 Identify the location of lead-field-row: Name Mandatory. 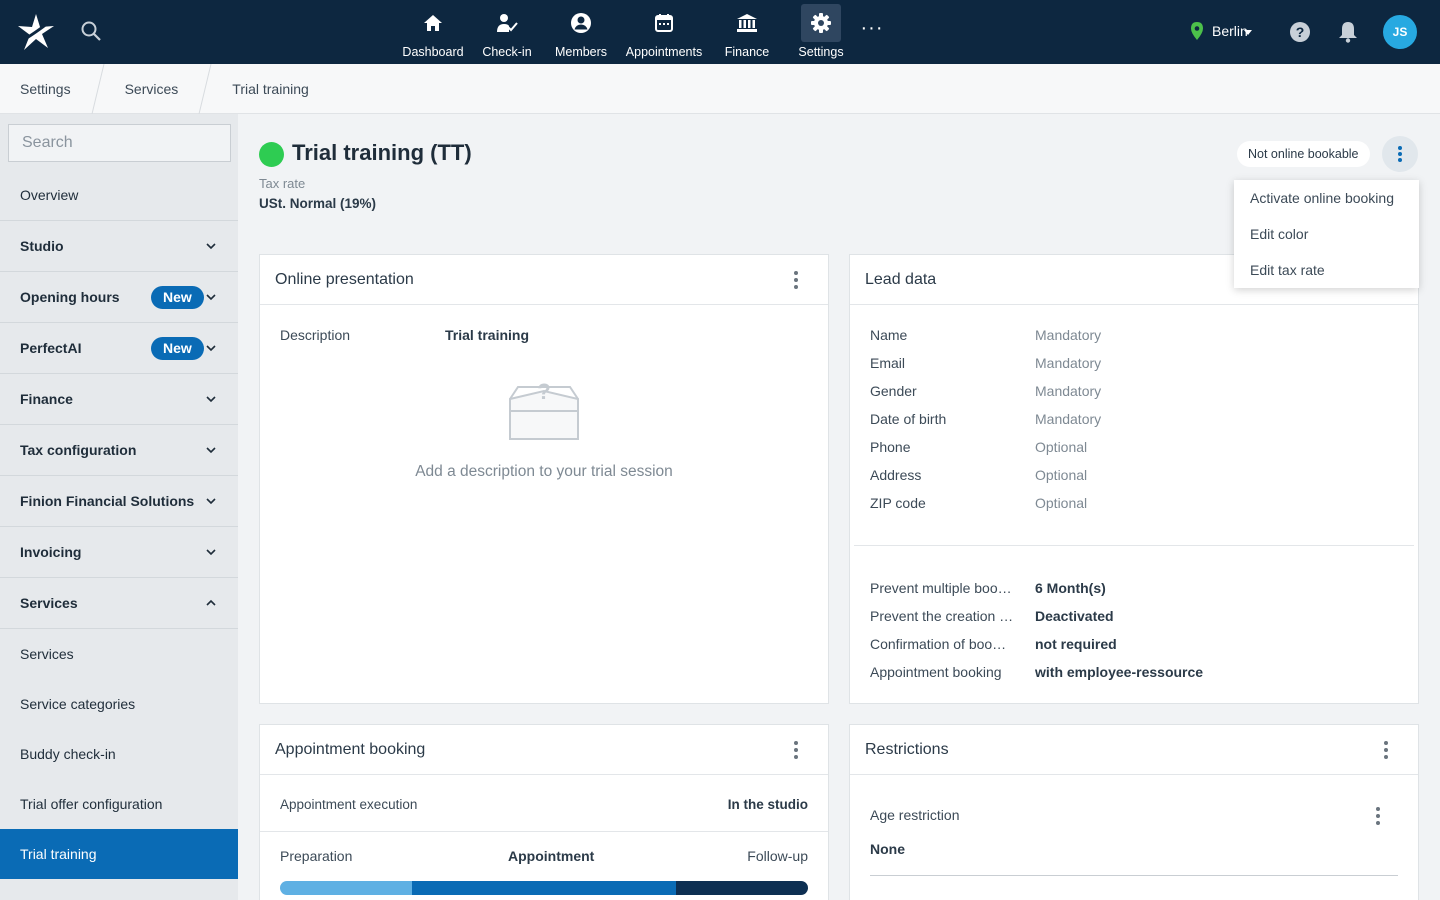
(1135, 337).